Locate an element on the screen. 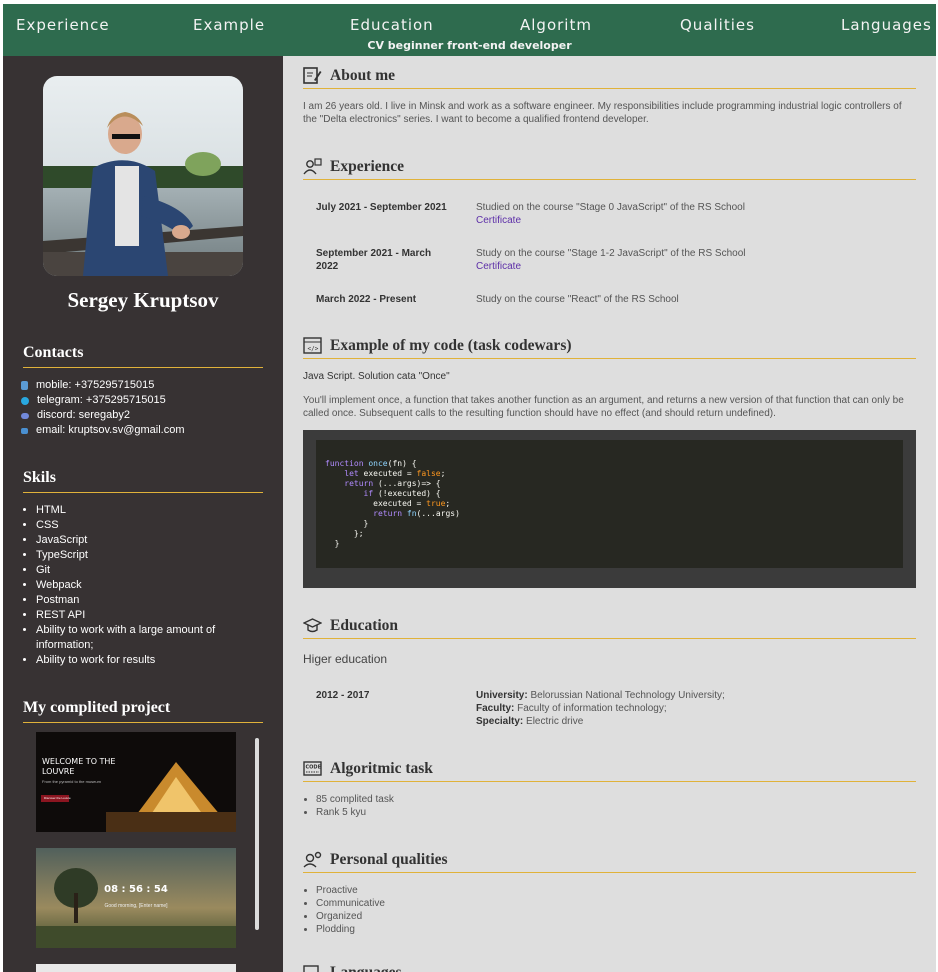 This screenshot has width=938, height=972. specialty-value: Electric drive is located at coordinates (555, 721).